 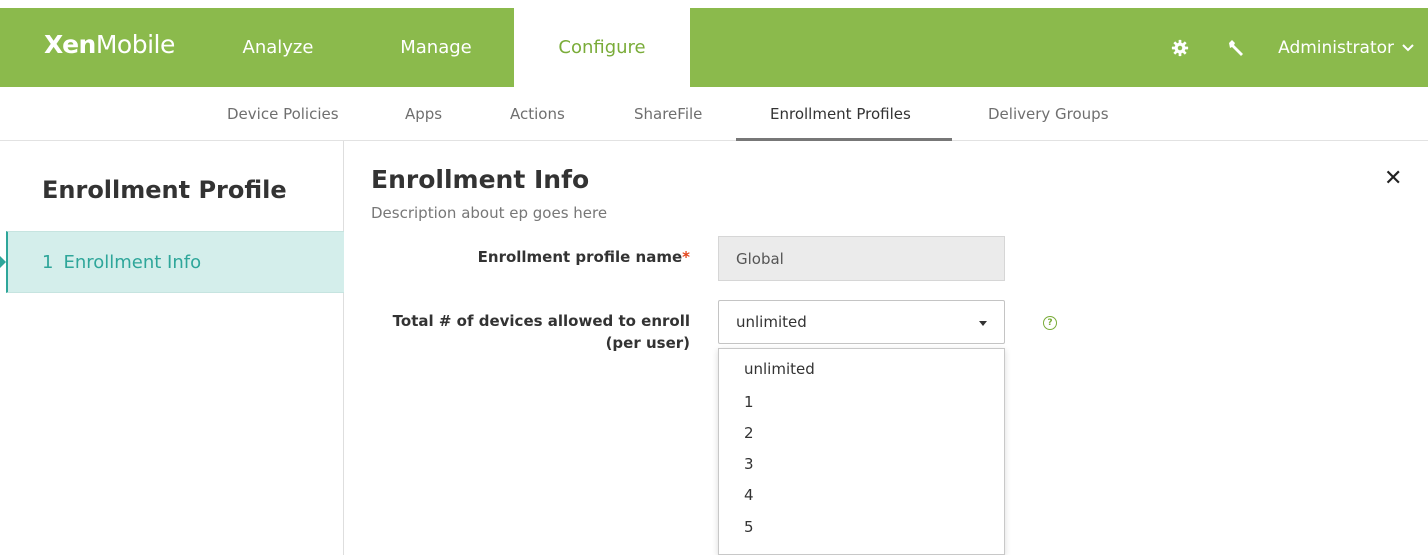 What do you see at coordinates (135, 44) in the screenshot?
I see `logo-light-text: Mobile` at bounding box center [135, 44].